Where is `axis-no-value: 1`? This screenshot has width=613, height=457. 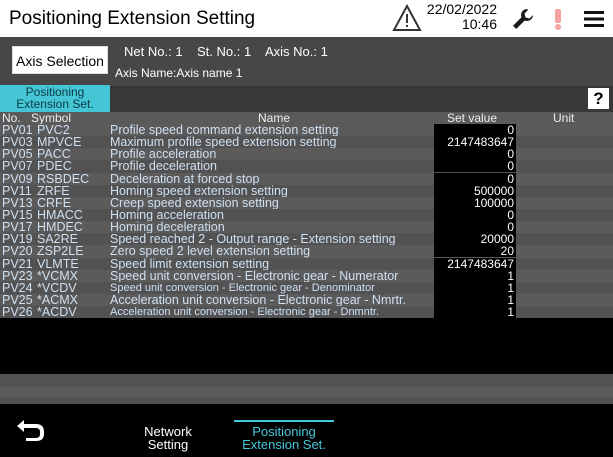
axis-no-value: 1 is located at coordinates (324, 51).